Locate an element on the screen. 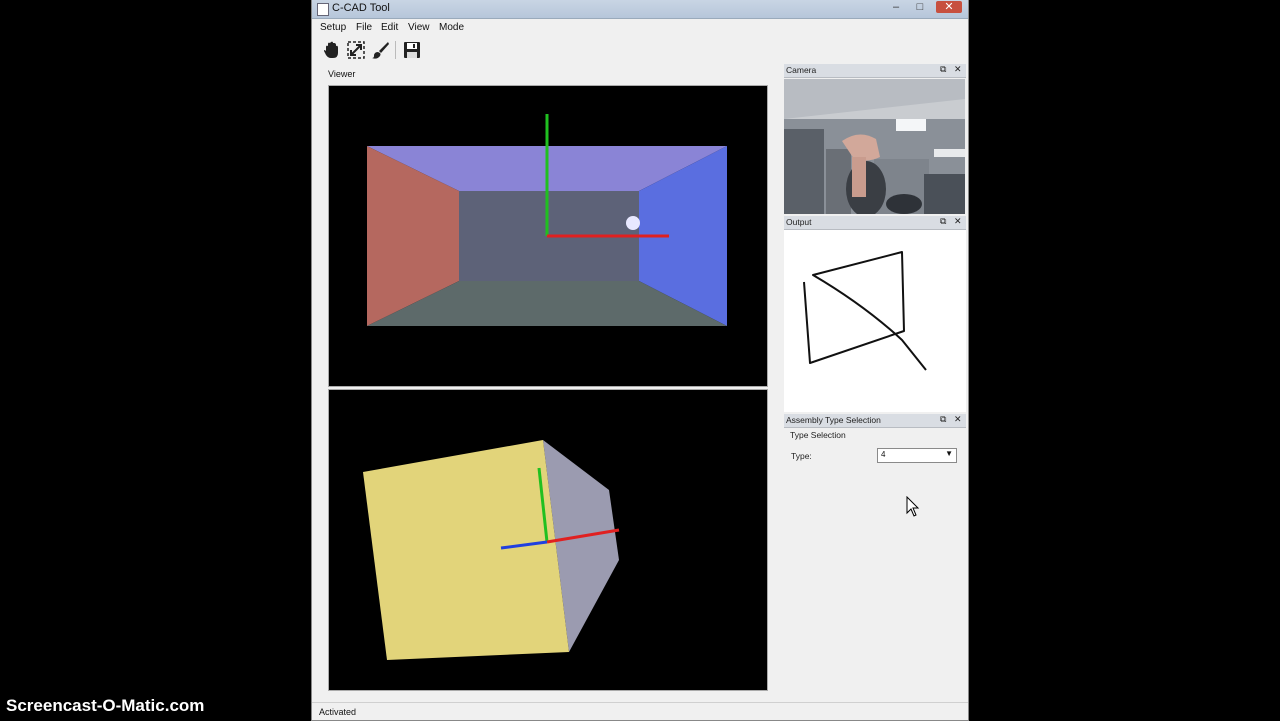  assembly-dock-body: Type Selection Type: 4 ▼ is located at coordinates (875, 563).